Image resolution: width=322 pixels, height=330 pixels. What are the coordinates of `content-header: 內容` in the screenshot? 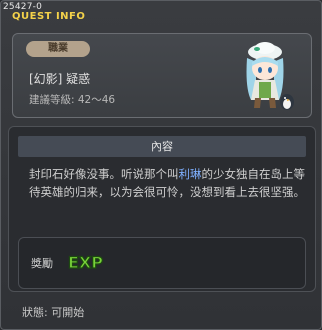 It's located at (162, 146).